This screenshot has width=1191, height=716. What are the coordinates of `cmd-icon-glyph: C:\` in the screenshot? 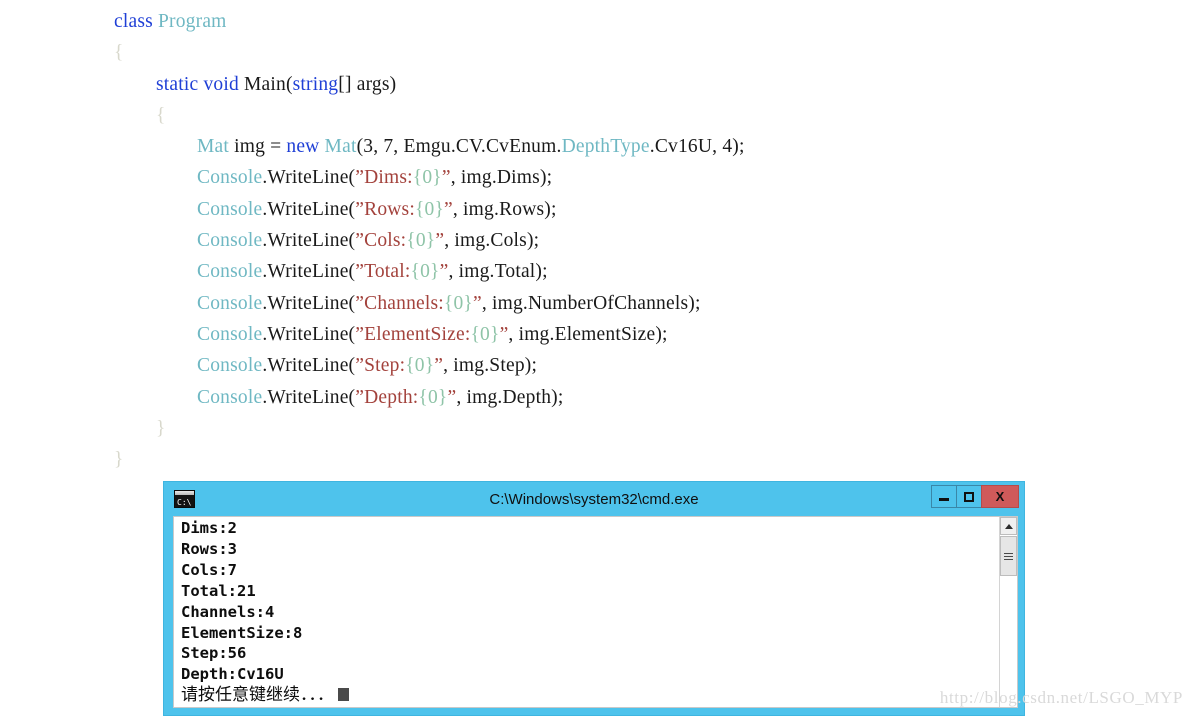 It's located at (184, 502).